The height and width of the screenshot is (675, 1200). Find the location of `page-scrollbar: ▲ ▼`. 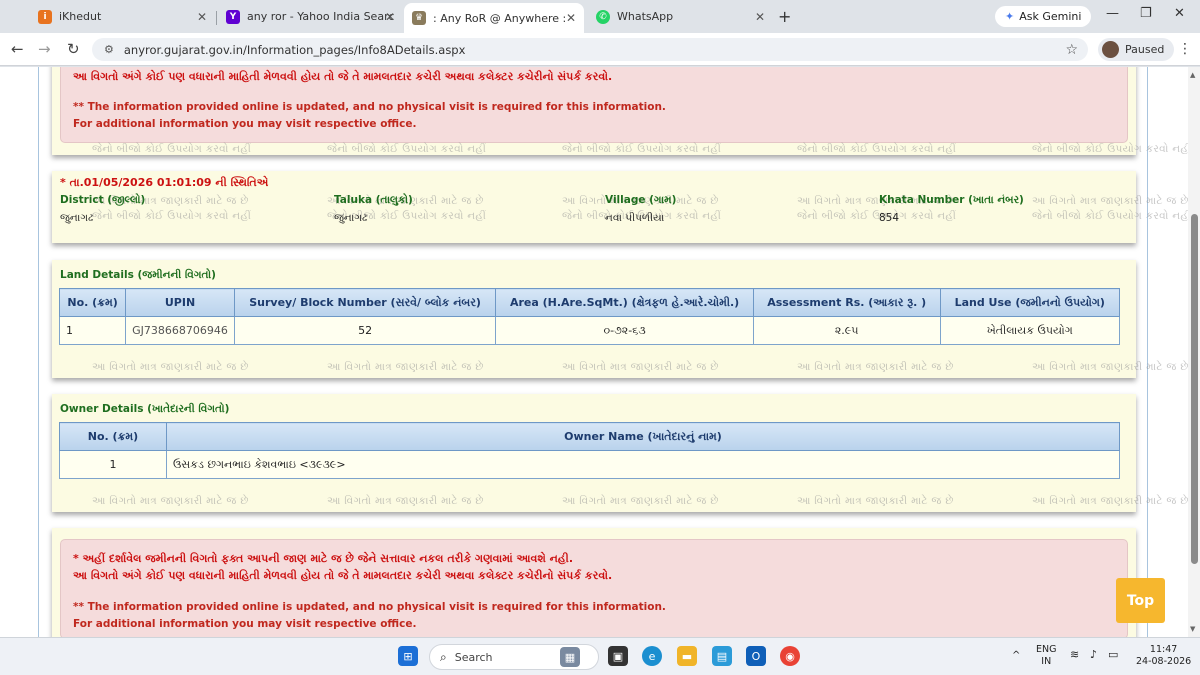

page-scrollbar: ▲ ▼ is located at coordinates (1194, 352).